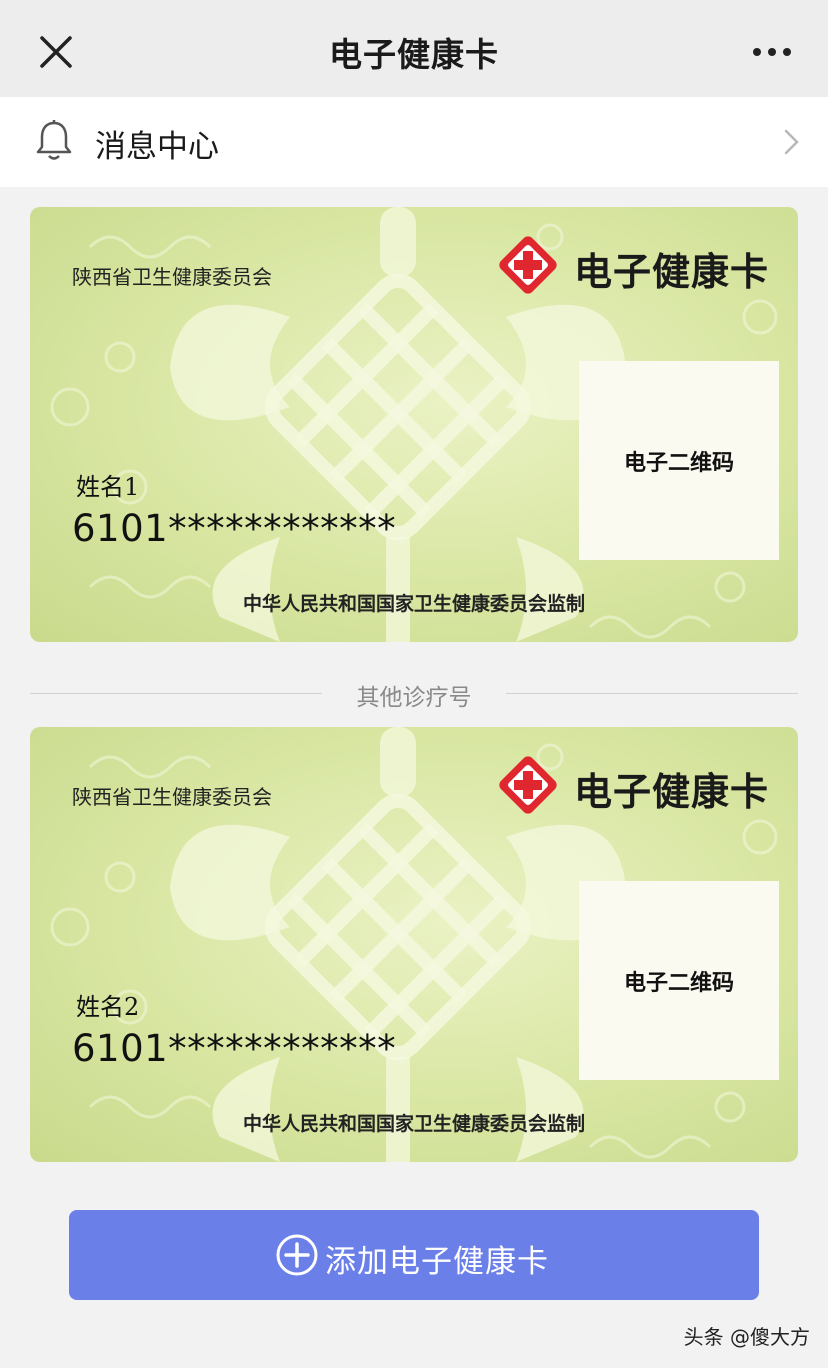  I want to click on add-button-label: 添加电子健康卡, so click(437, 1262).